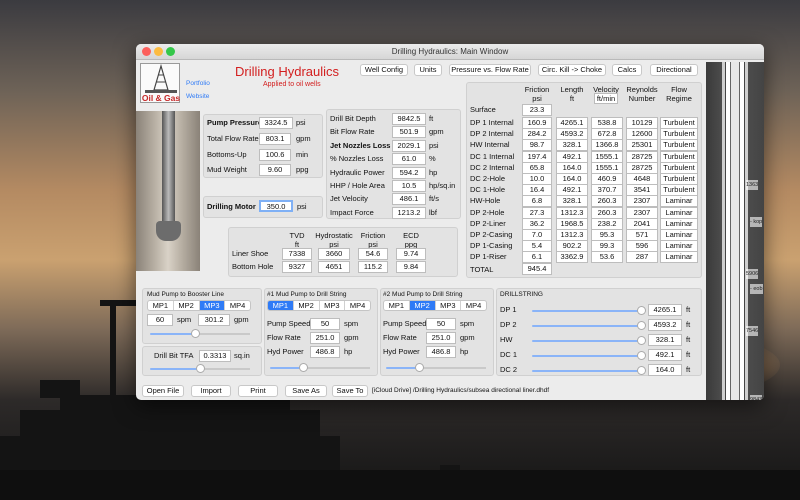  I want to click on bit-jetvel-label: Jet Velocity, so click(349, 199).